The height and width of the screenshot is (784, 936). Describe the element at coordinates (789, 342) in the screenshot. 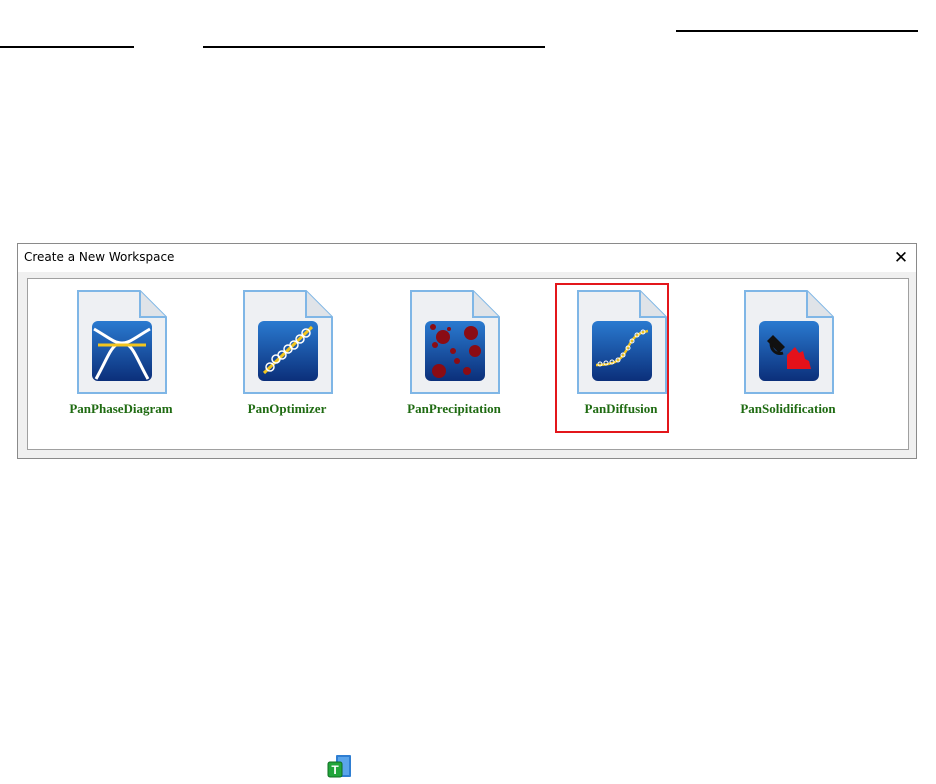

I see `solidification-icon` at that location.